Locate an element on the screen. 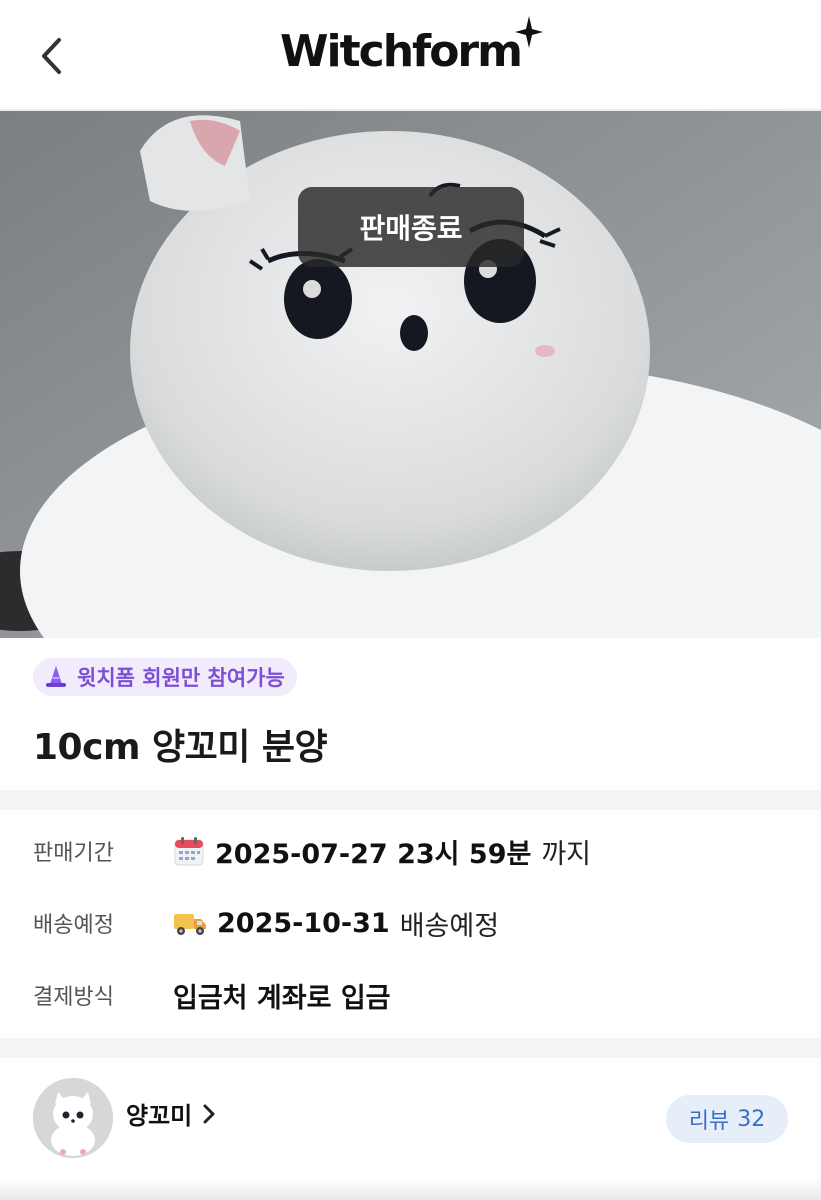  delivery-truck-icon is located at coordinates (190, 924).